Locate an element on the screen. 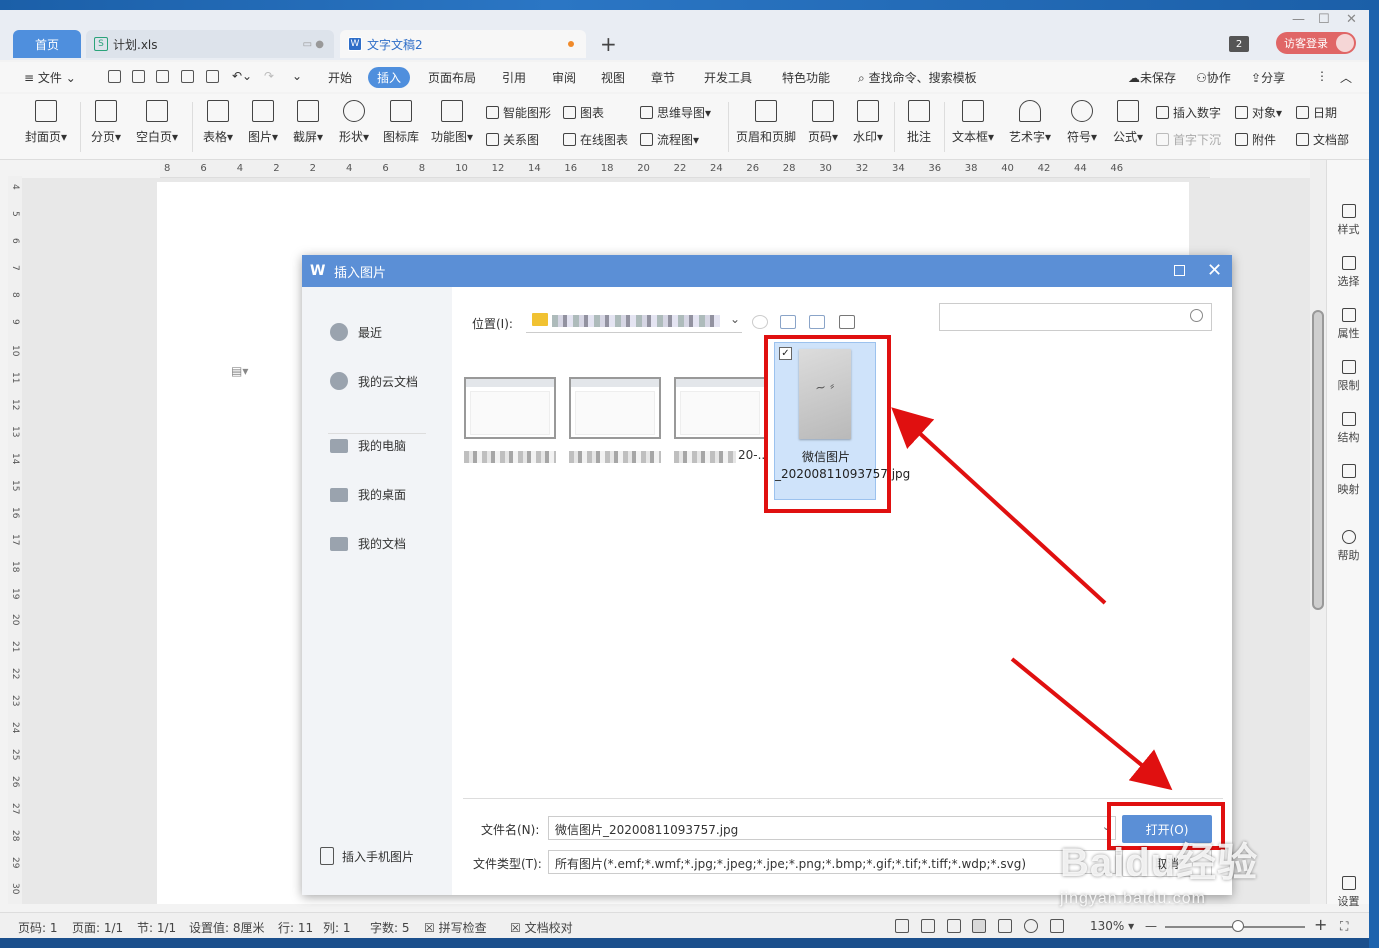  outline-view-icon is located at coordinates (1005, 926).